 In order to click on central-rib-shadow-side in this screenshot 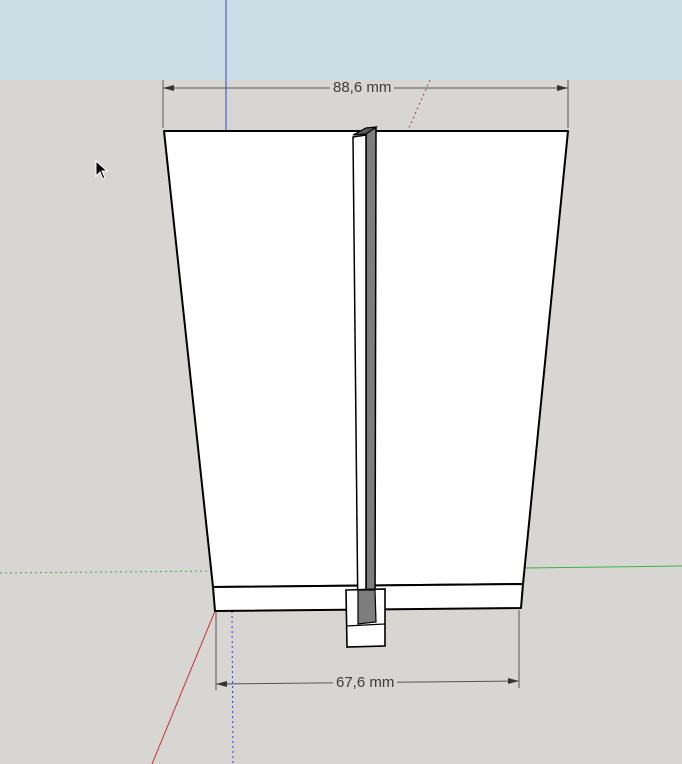, I will do `click(371, 376)`.